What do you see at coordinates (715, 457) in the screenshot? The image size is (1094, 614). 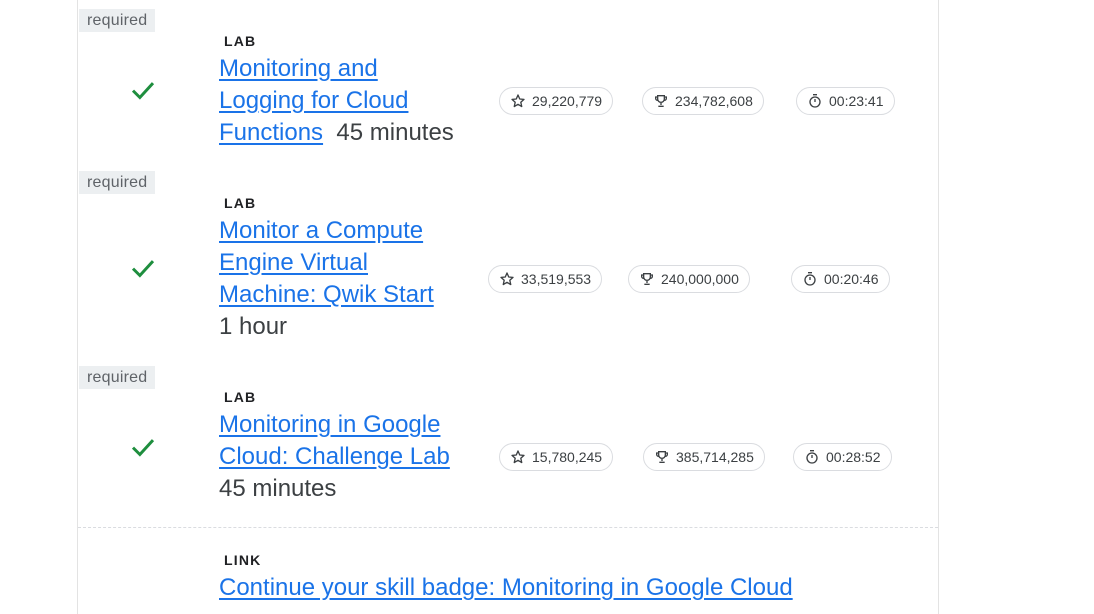 I see `trophy-value: 385,714,285` at bounding box center [715, 457].